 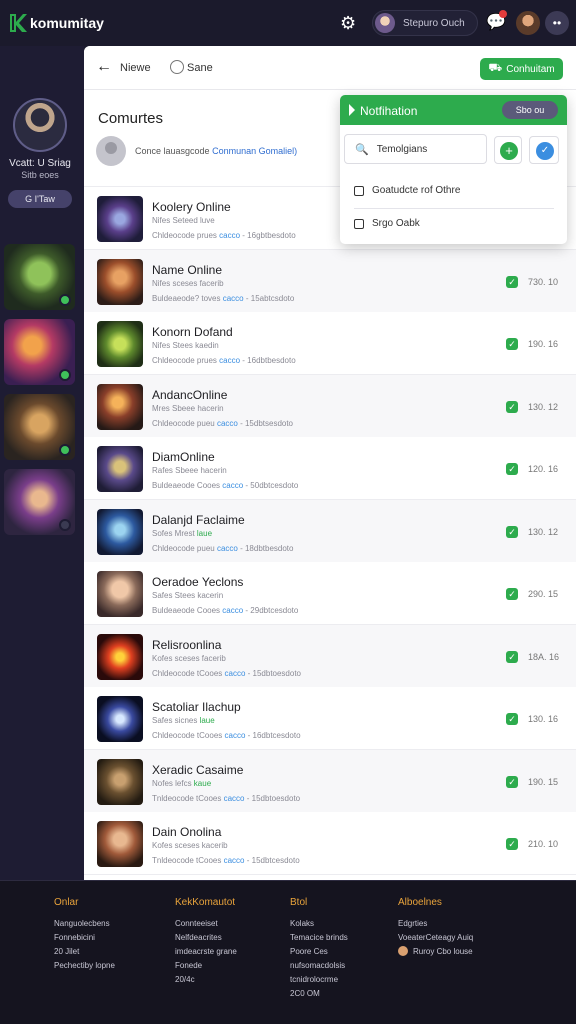 I want to click on save-label: Sane, so click(x=200, y=68).